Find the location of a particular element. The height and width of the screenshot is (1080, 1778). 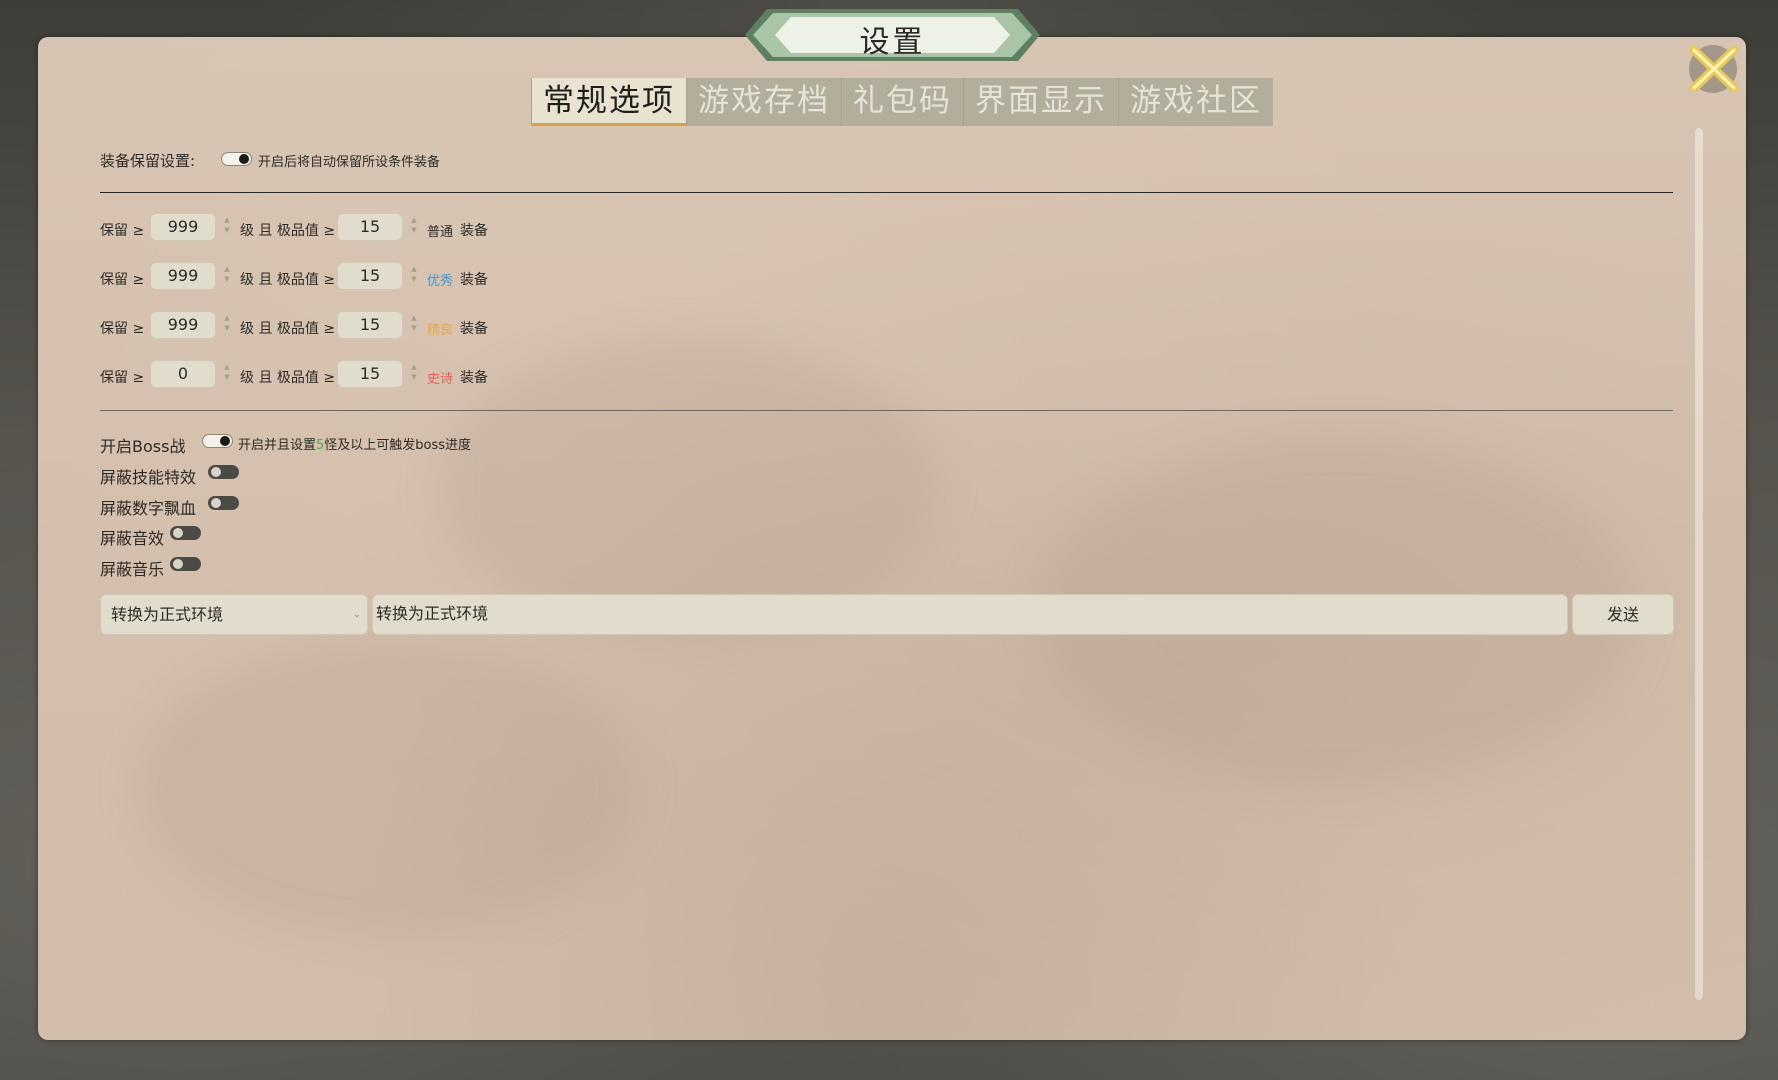

close-icon is located at coordinates (1714, 69).